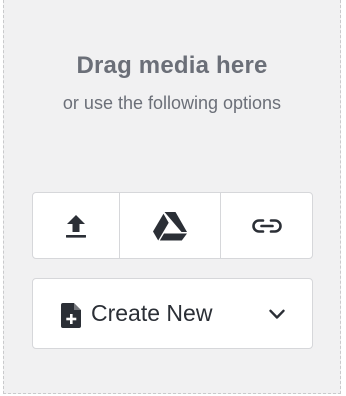 This screenshot has height=396, width=346. What do you see at coordinates (172, 65) in the screenshot?
I see `dropzone-title: Drag media here` at bounding box center [172, 65].